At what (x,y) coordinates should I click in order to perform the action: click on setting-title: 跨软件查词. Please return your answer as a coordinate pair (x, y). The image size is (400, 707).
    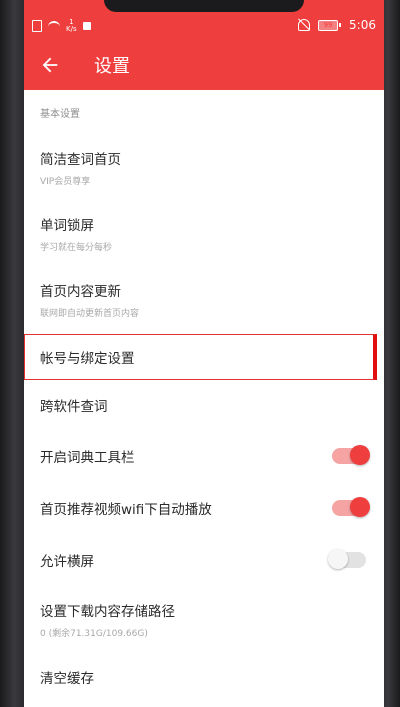
    Looking at the image, I should click on (74, 407).